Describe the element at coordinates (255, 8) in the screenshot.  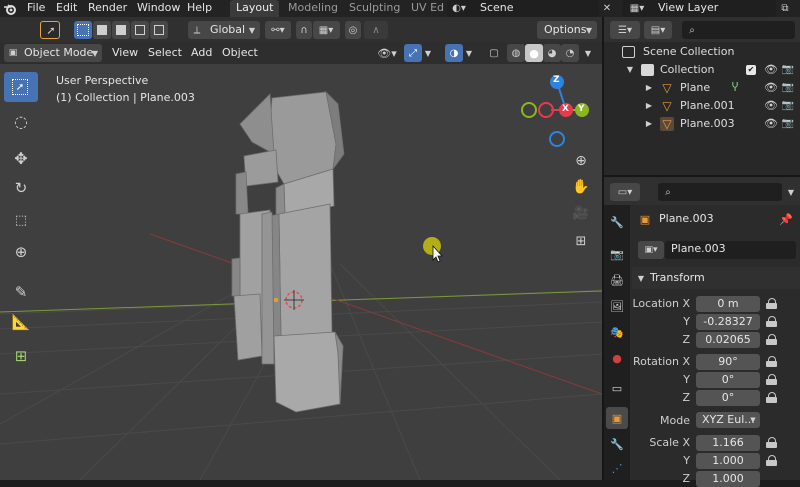
I see `tab-layout: Layout` at that location.